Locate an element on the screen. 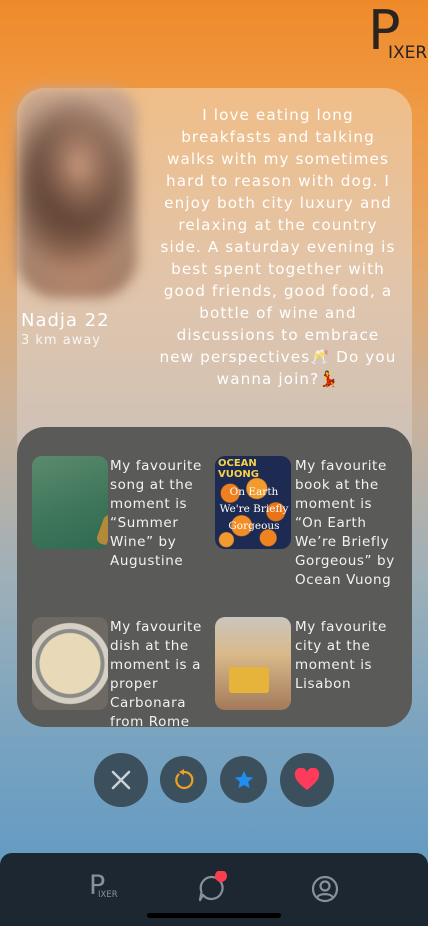 The image size is (428, 926). pixer-logo: P IXER is located at coordinates (397, 34).